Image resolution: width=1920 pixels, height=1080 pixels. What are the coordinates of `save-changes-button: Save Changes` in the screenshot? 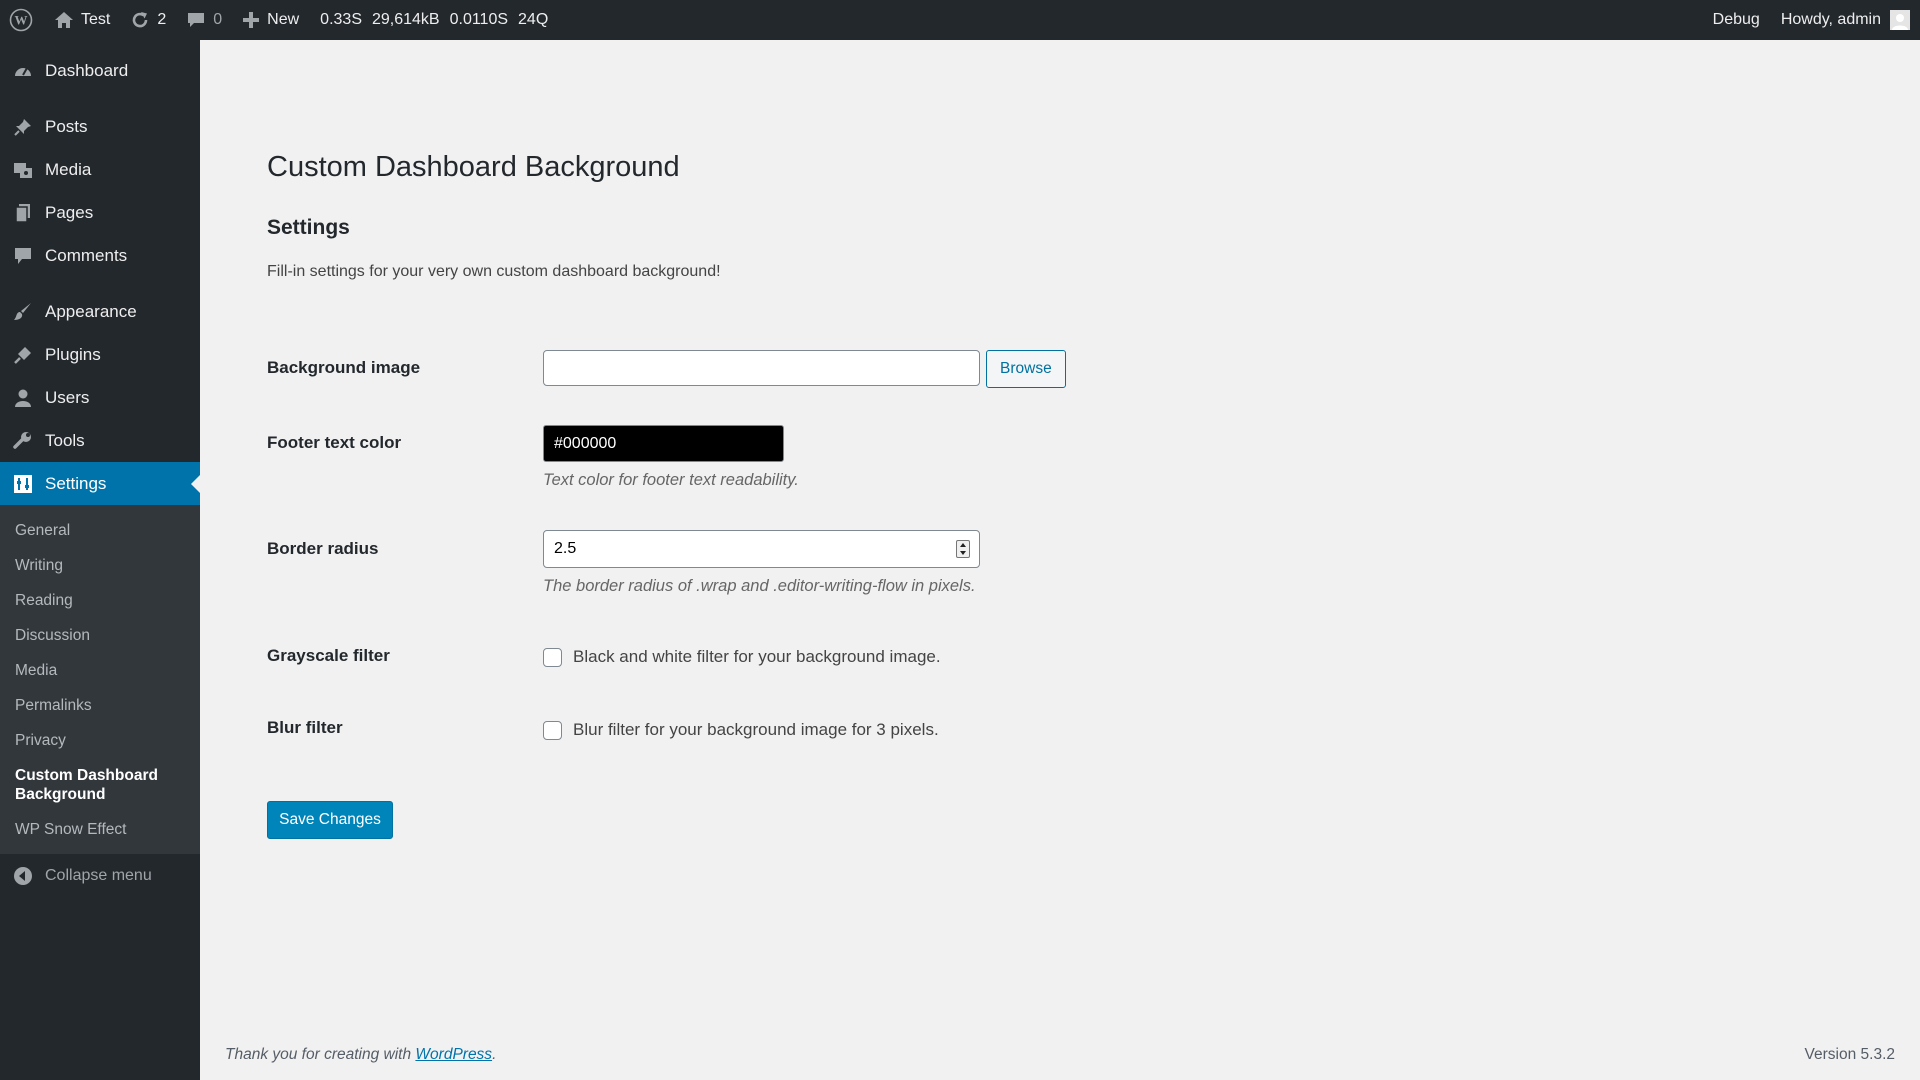 It's located at (330, 820).